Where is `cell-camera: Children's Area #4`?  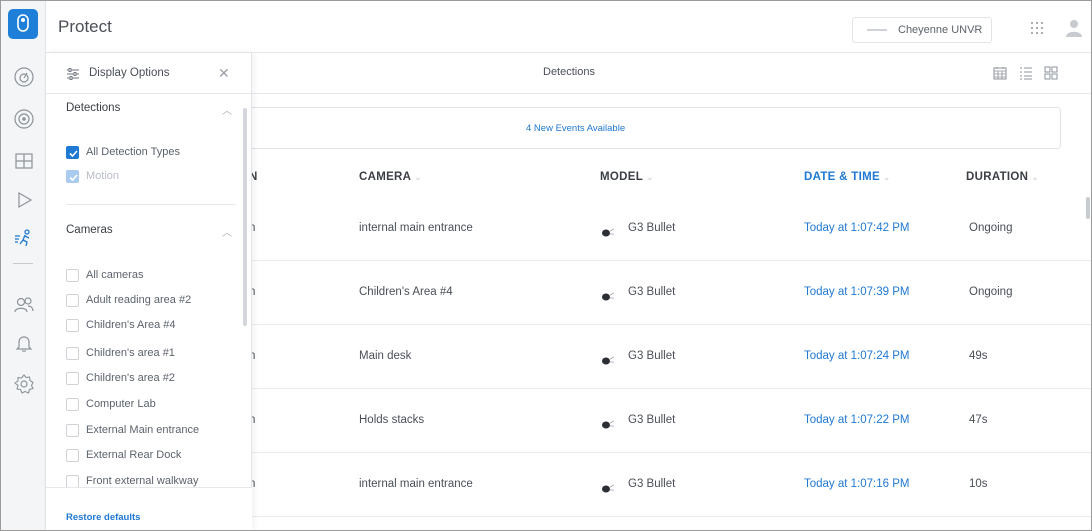 cell-camera: Children's Area #4 is located at coordinates (406, 292).